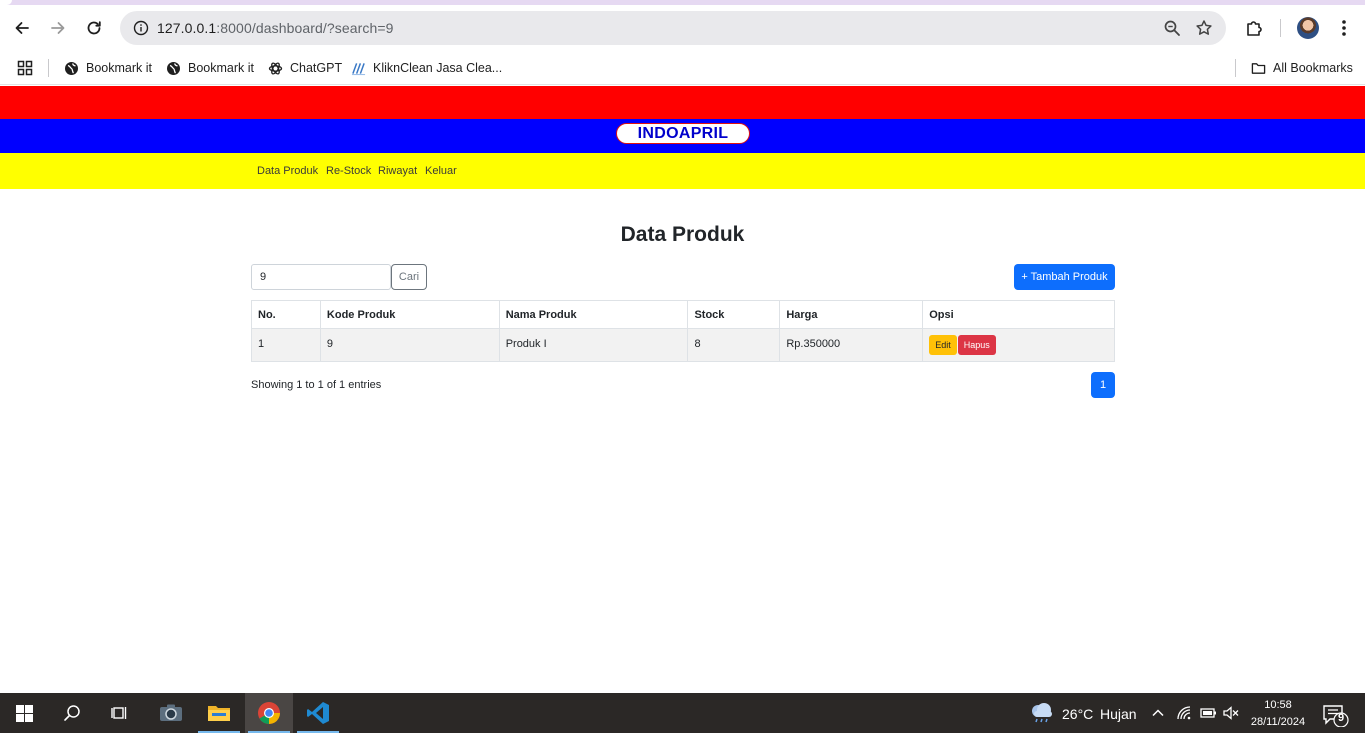  I want to click on nav-data-produk: Data Produk, so click(287, 171).